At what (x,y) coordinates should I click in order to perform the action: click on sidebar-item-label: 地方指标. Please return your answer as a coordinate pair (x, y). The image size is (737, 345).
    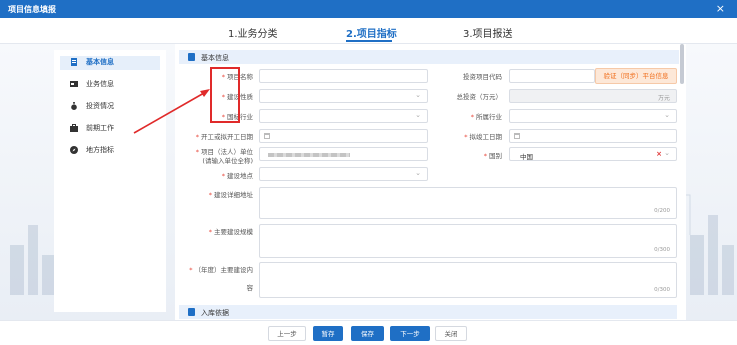
    Looking at the image, I should click on (100, 150).